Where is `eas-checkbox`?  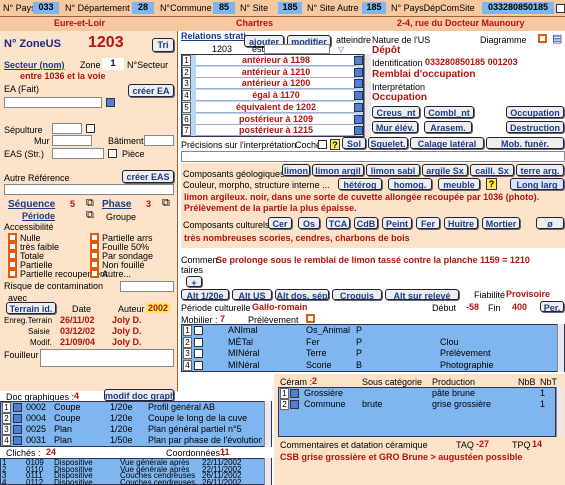
eas-checkbox is located at coordinates (112, 153).